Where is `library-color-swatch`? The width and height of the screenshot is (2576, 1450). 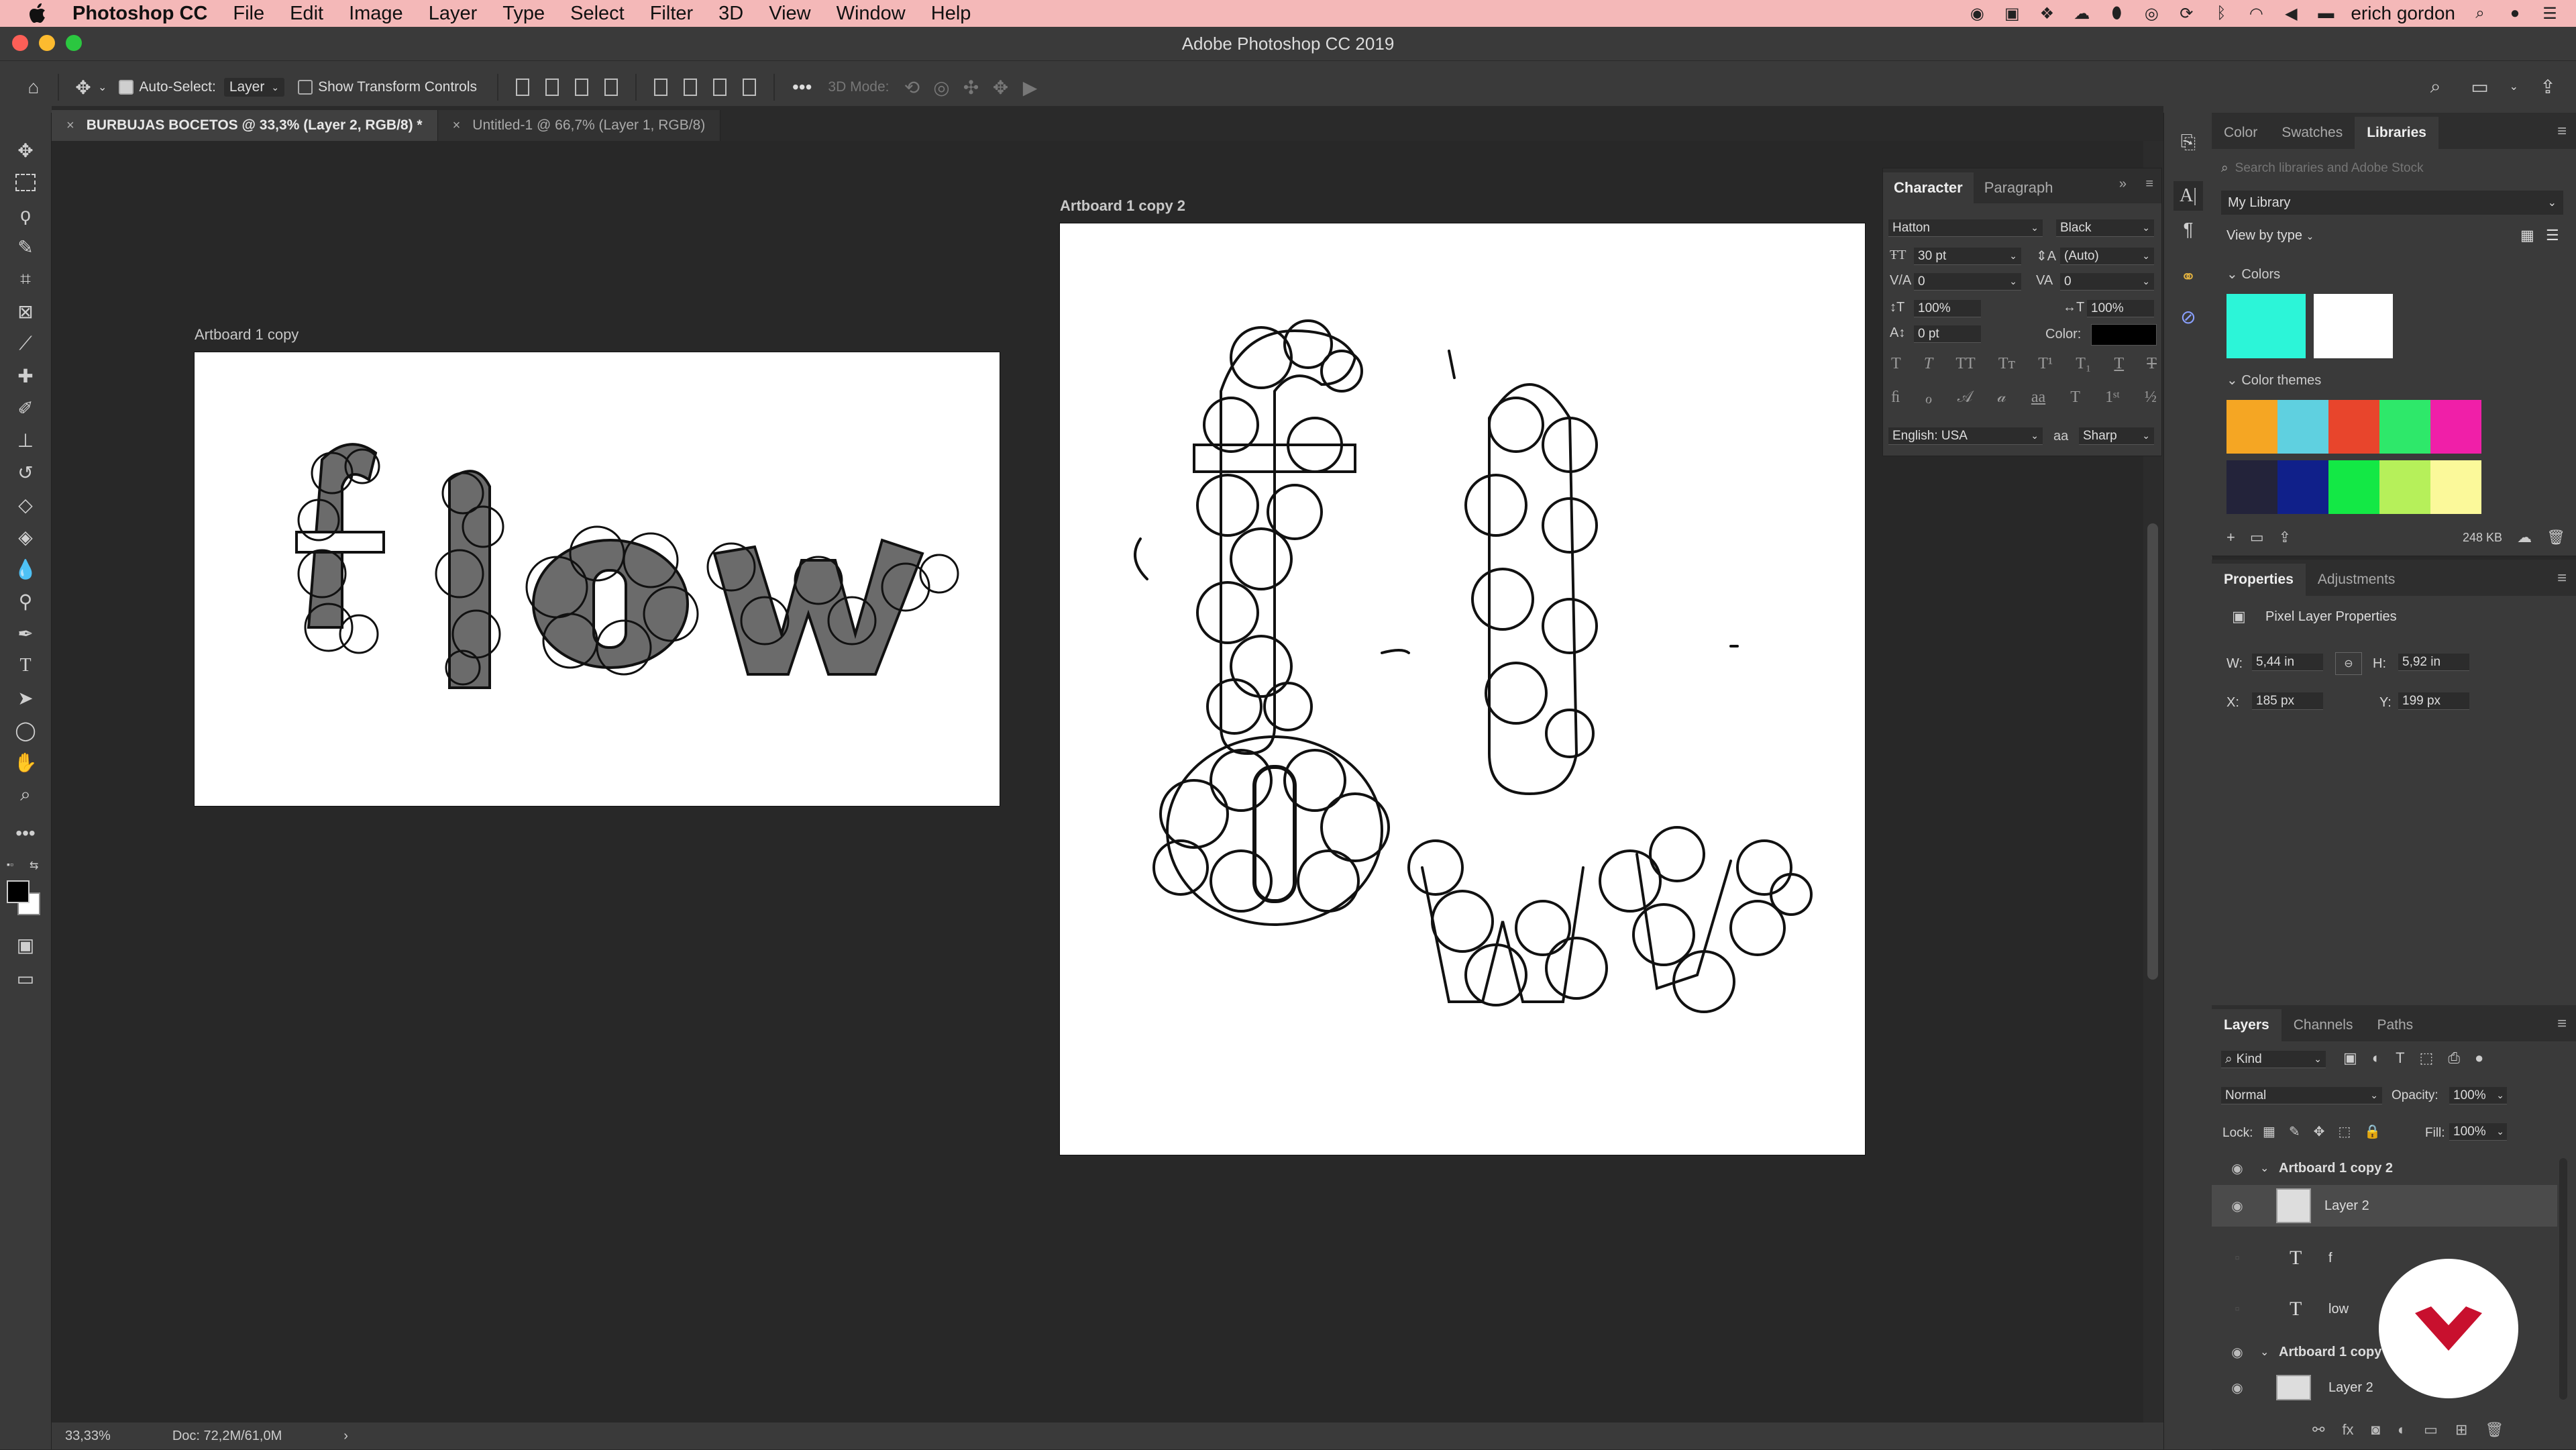 library-color-swatch is located at coordinates (2266, 326).